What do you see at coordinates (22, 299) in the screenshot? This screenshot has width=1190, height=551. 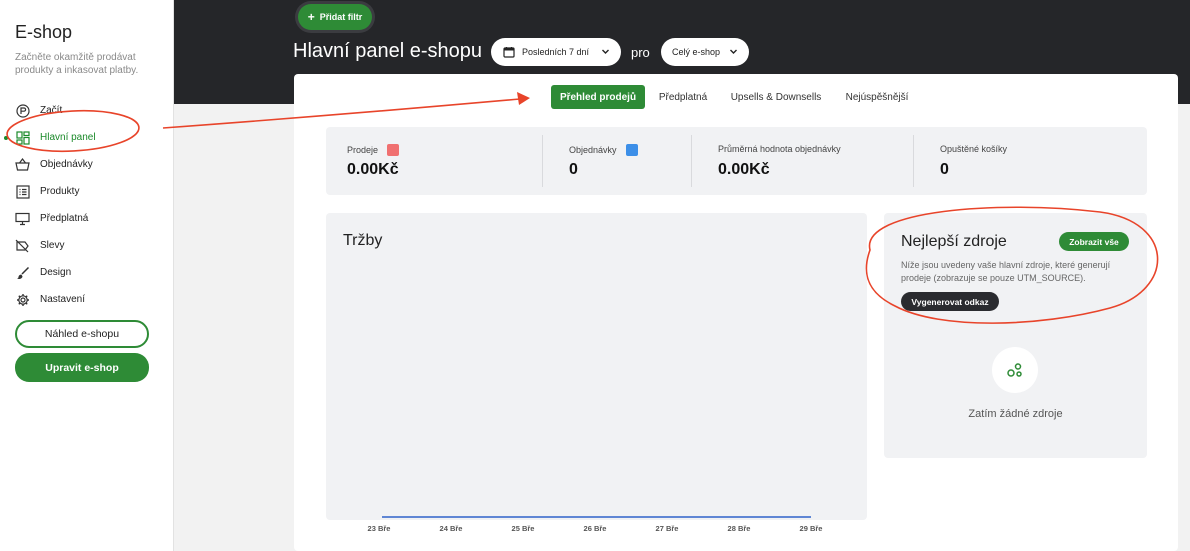 I see `gear-icon` at bounding box center [22, 299].